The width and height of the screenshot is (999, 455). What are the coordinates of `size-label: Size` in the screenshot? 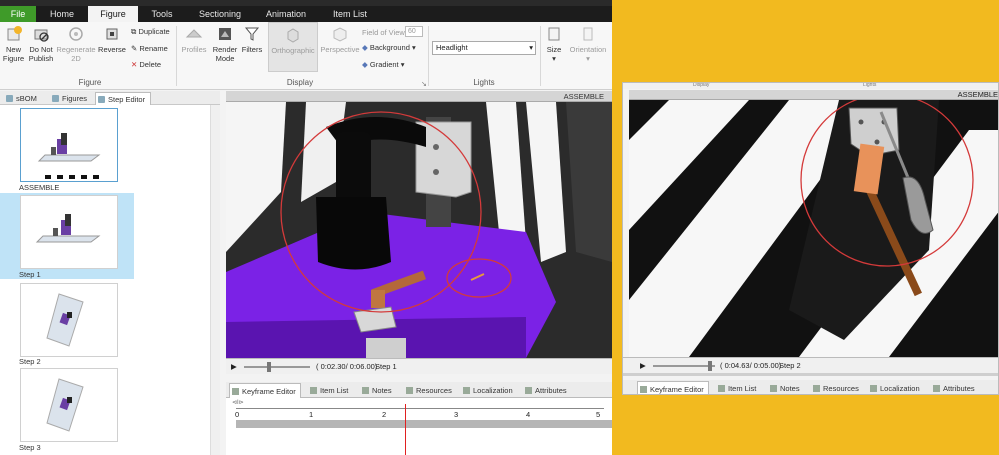 It's located at (554, 49).